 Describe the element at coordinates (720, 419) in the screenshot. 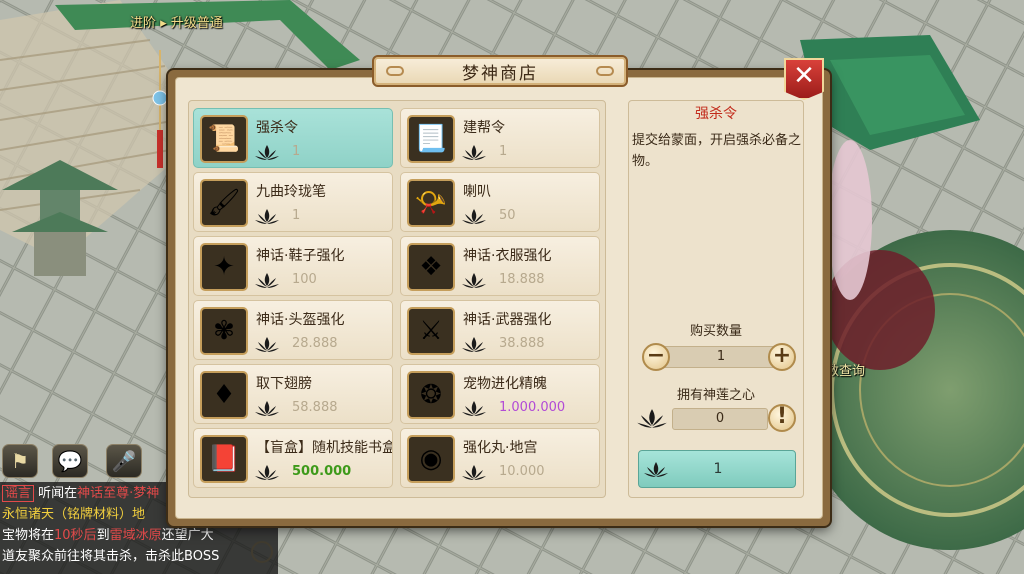

I see `owned-currency-value: 0` at that location.